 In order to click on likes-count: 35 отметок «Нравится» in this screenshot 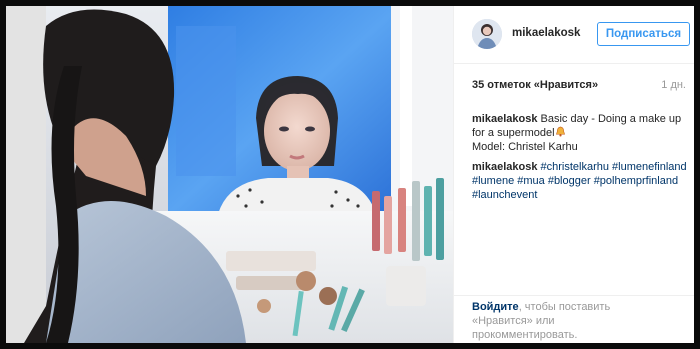, I will do `click(535, 85)`.